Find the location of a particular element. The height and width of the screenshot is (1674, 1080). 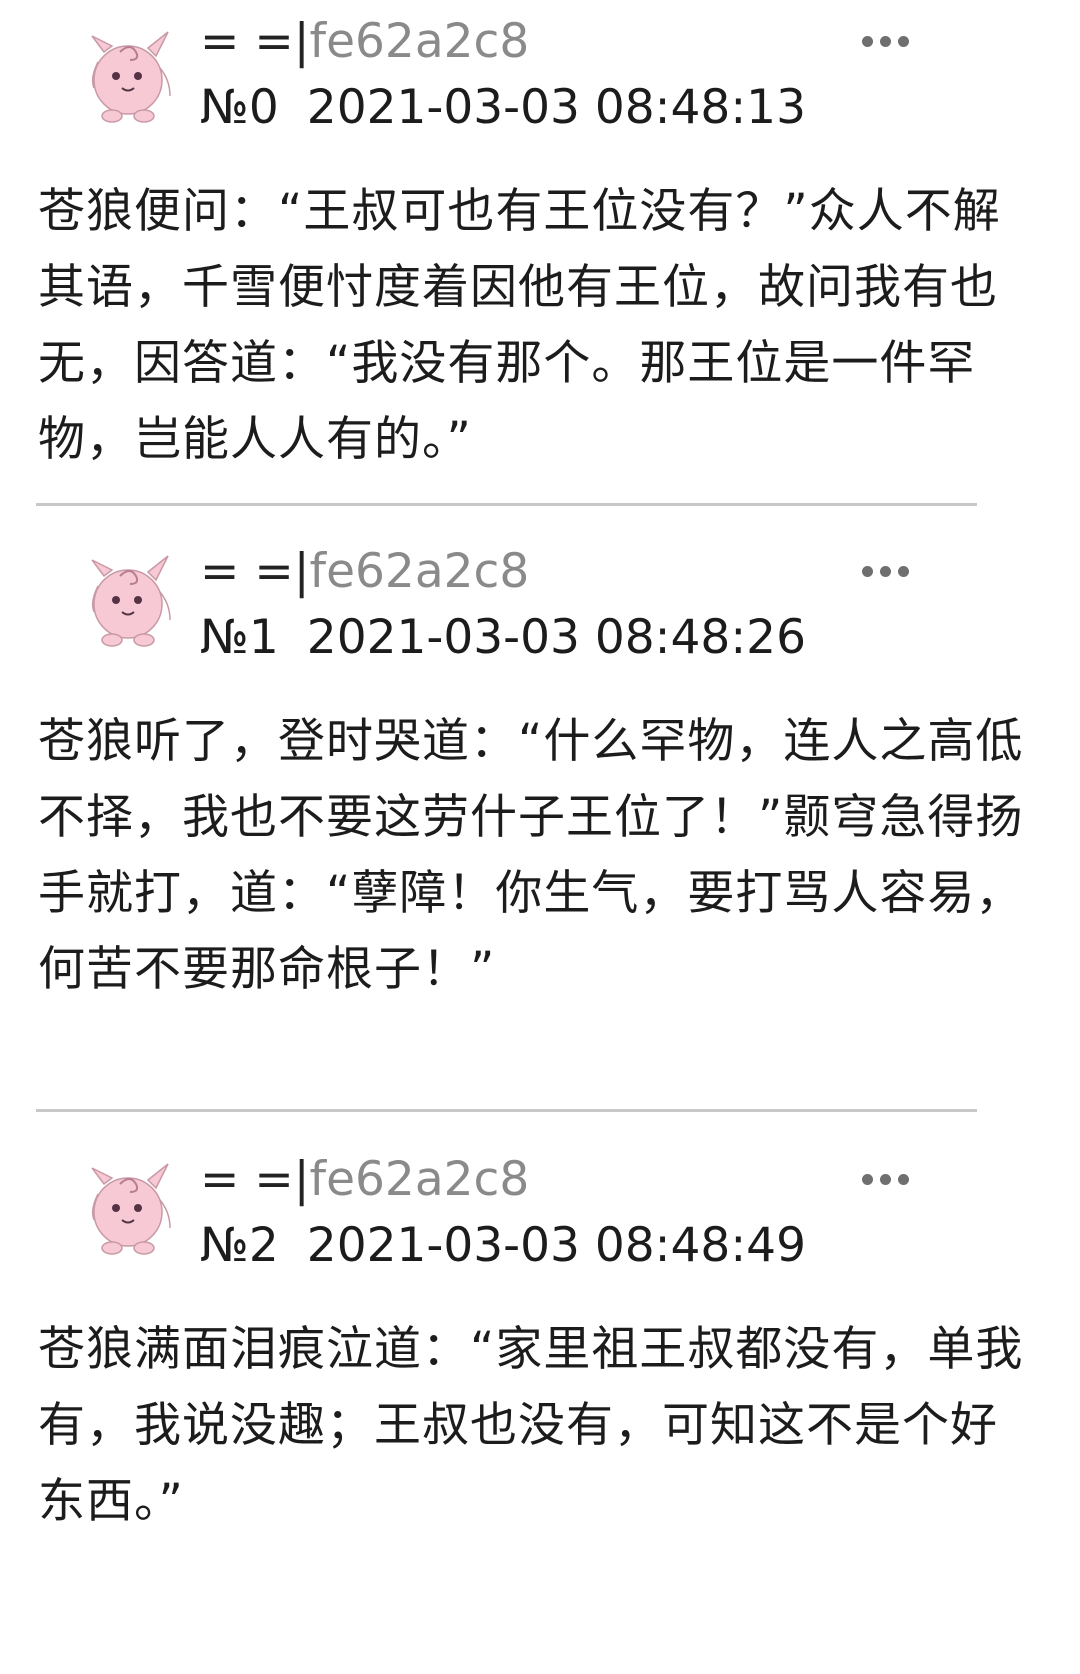

post-timestamp: 2021-03-03 08:48:26 is located at coordinates (556, 637).